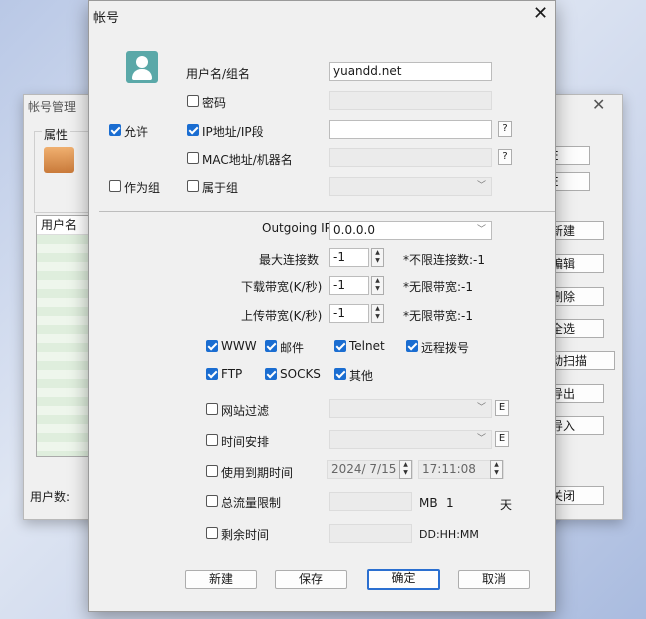  I want to click on upload-input: -1, so click(349, 313).